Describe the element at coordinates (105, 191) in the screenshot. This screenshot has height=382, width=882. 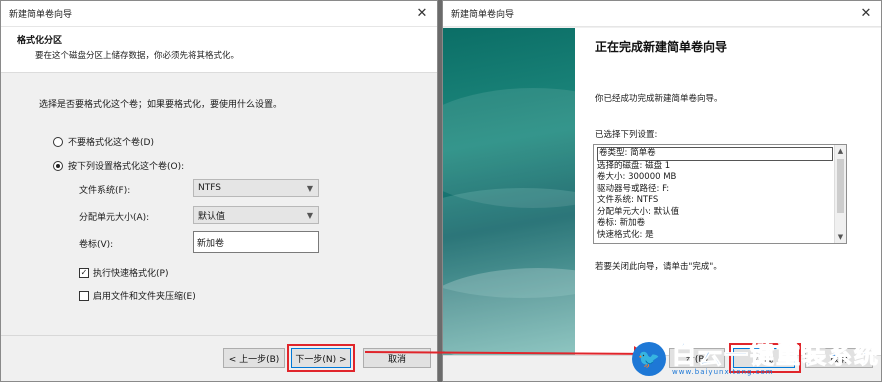
I see `filesystem-label: 文件系统(F):` at that location.